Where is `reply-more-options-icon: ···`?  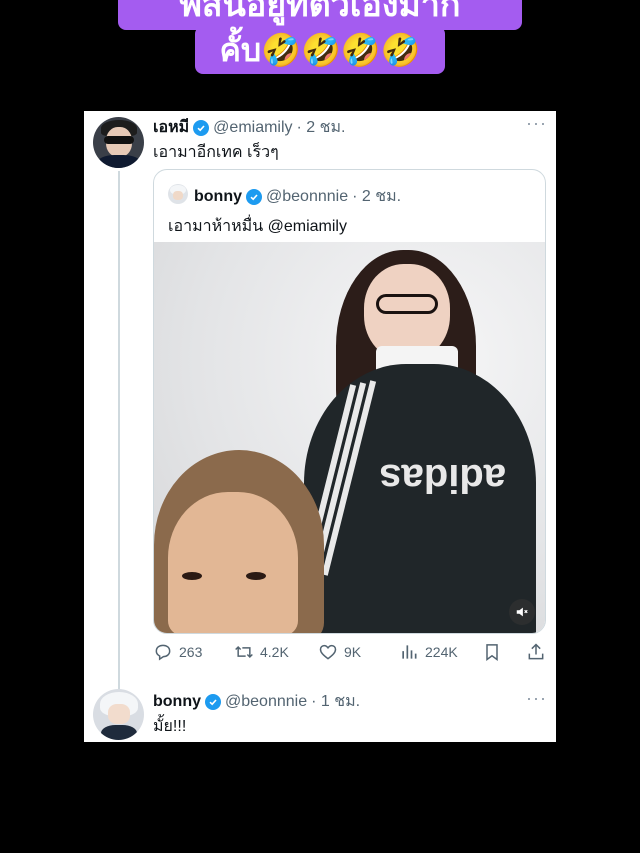
reply-more-options-icon: ··· is located at coordinates (536, 698).